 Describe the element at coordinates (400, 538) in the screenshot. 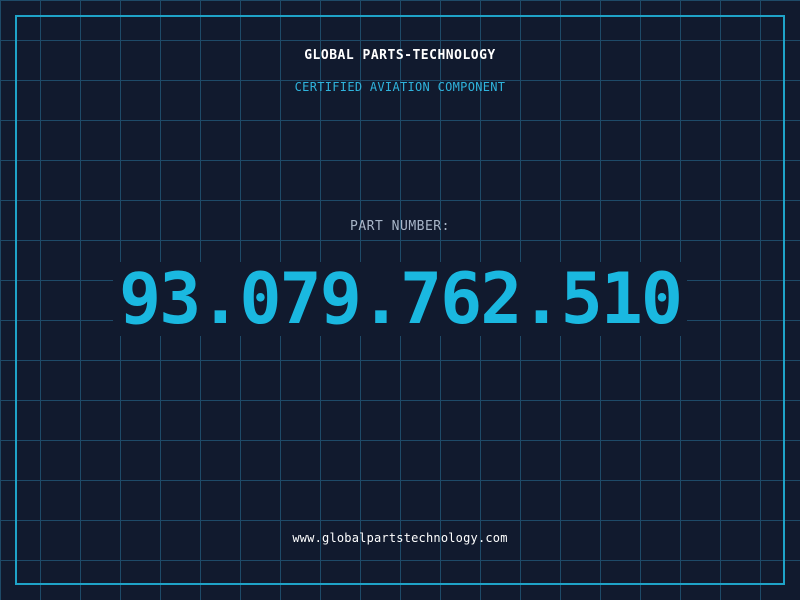

I see `website-url: www.globalpartstechnology.com` at that location.